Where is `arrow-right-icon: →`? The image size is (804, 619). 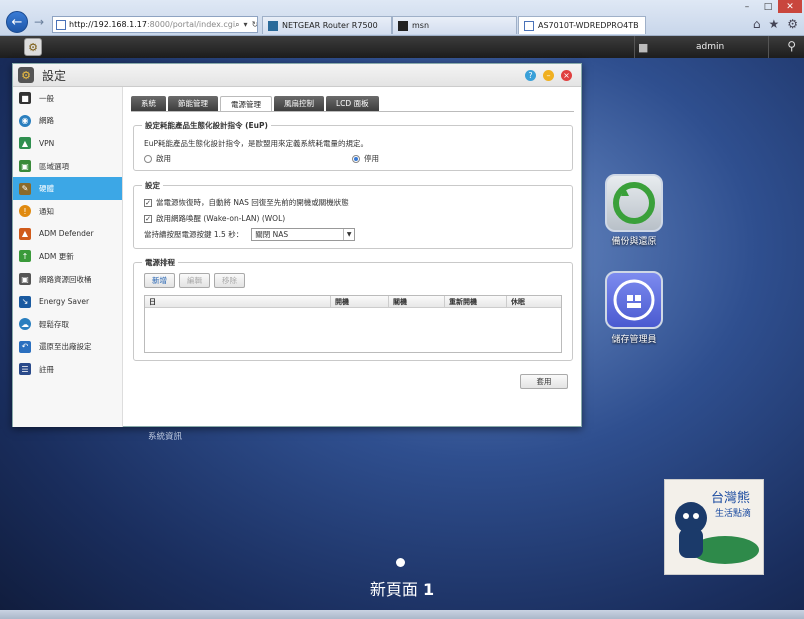
arrow-right-icon: → is located at coordinates (39, 22).